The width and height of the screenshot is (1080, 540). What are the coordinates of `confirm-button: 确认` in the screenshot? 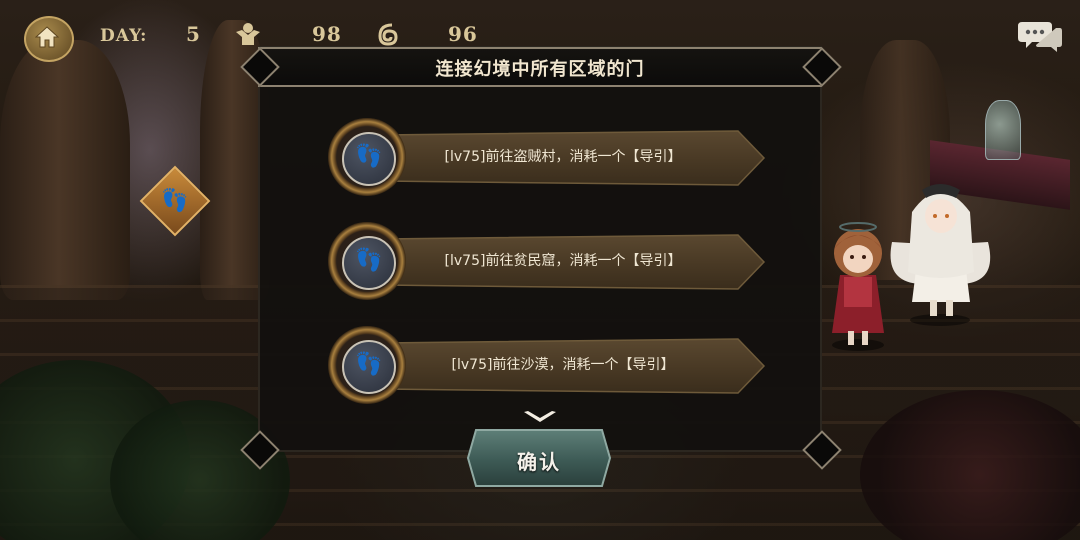 It's located at (539, 458).